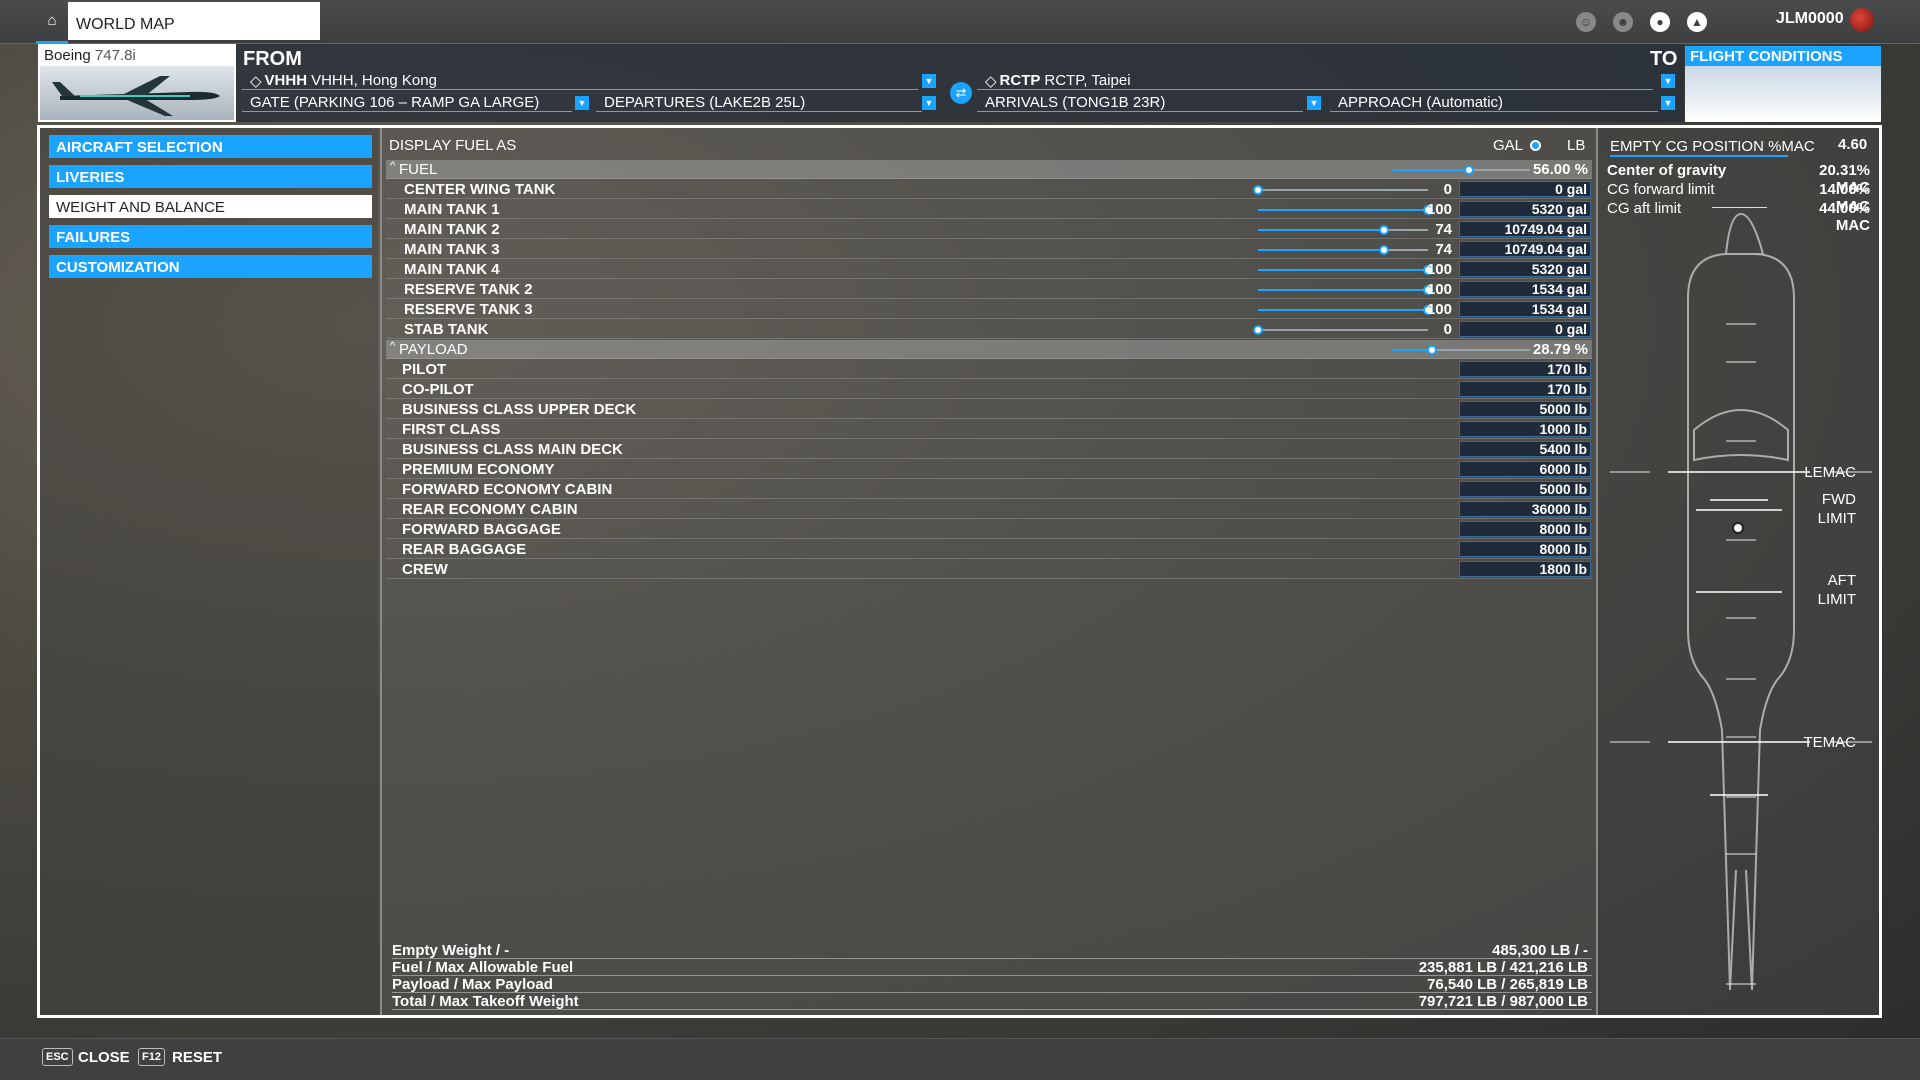 This screenshot has height=1080, width=1920. Describe the element at coordinates (1447, 189) in the screenshot. I see `tank-percent: 0` at that location.